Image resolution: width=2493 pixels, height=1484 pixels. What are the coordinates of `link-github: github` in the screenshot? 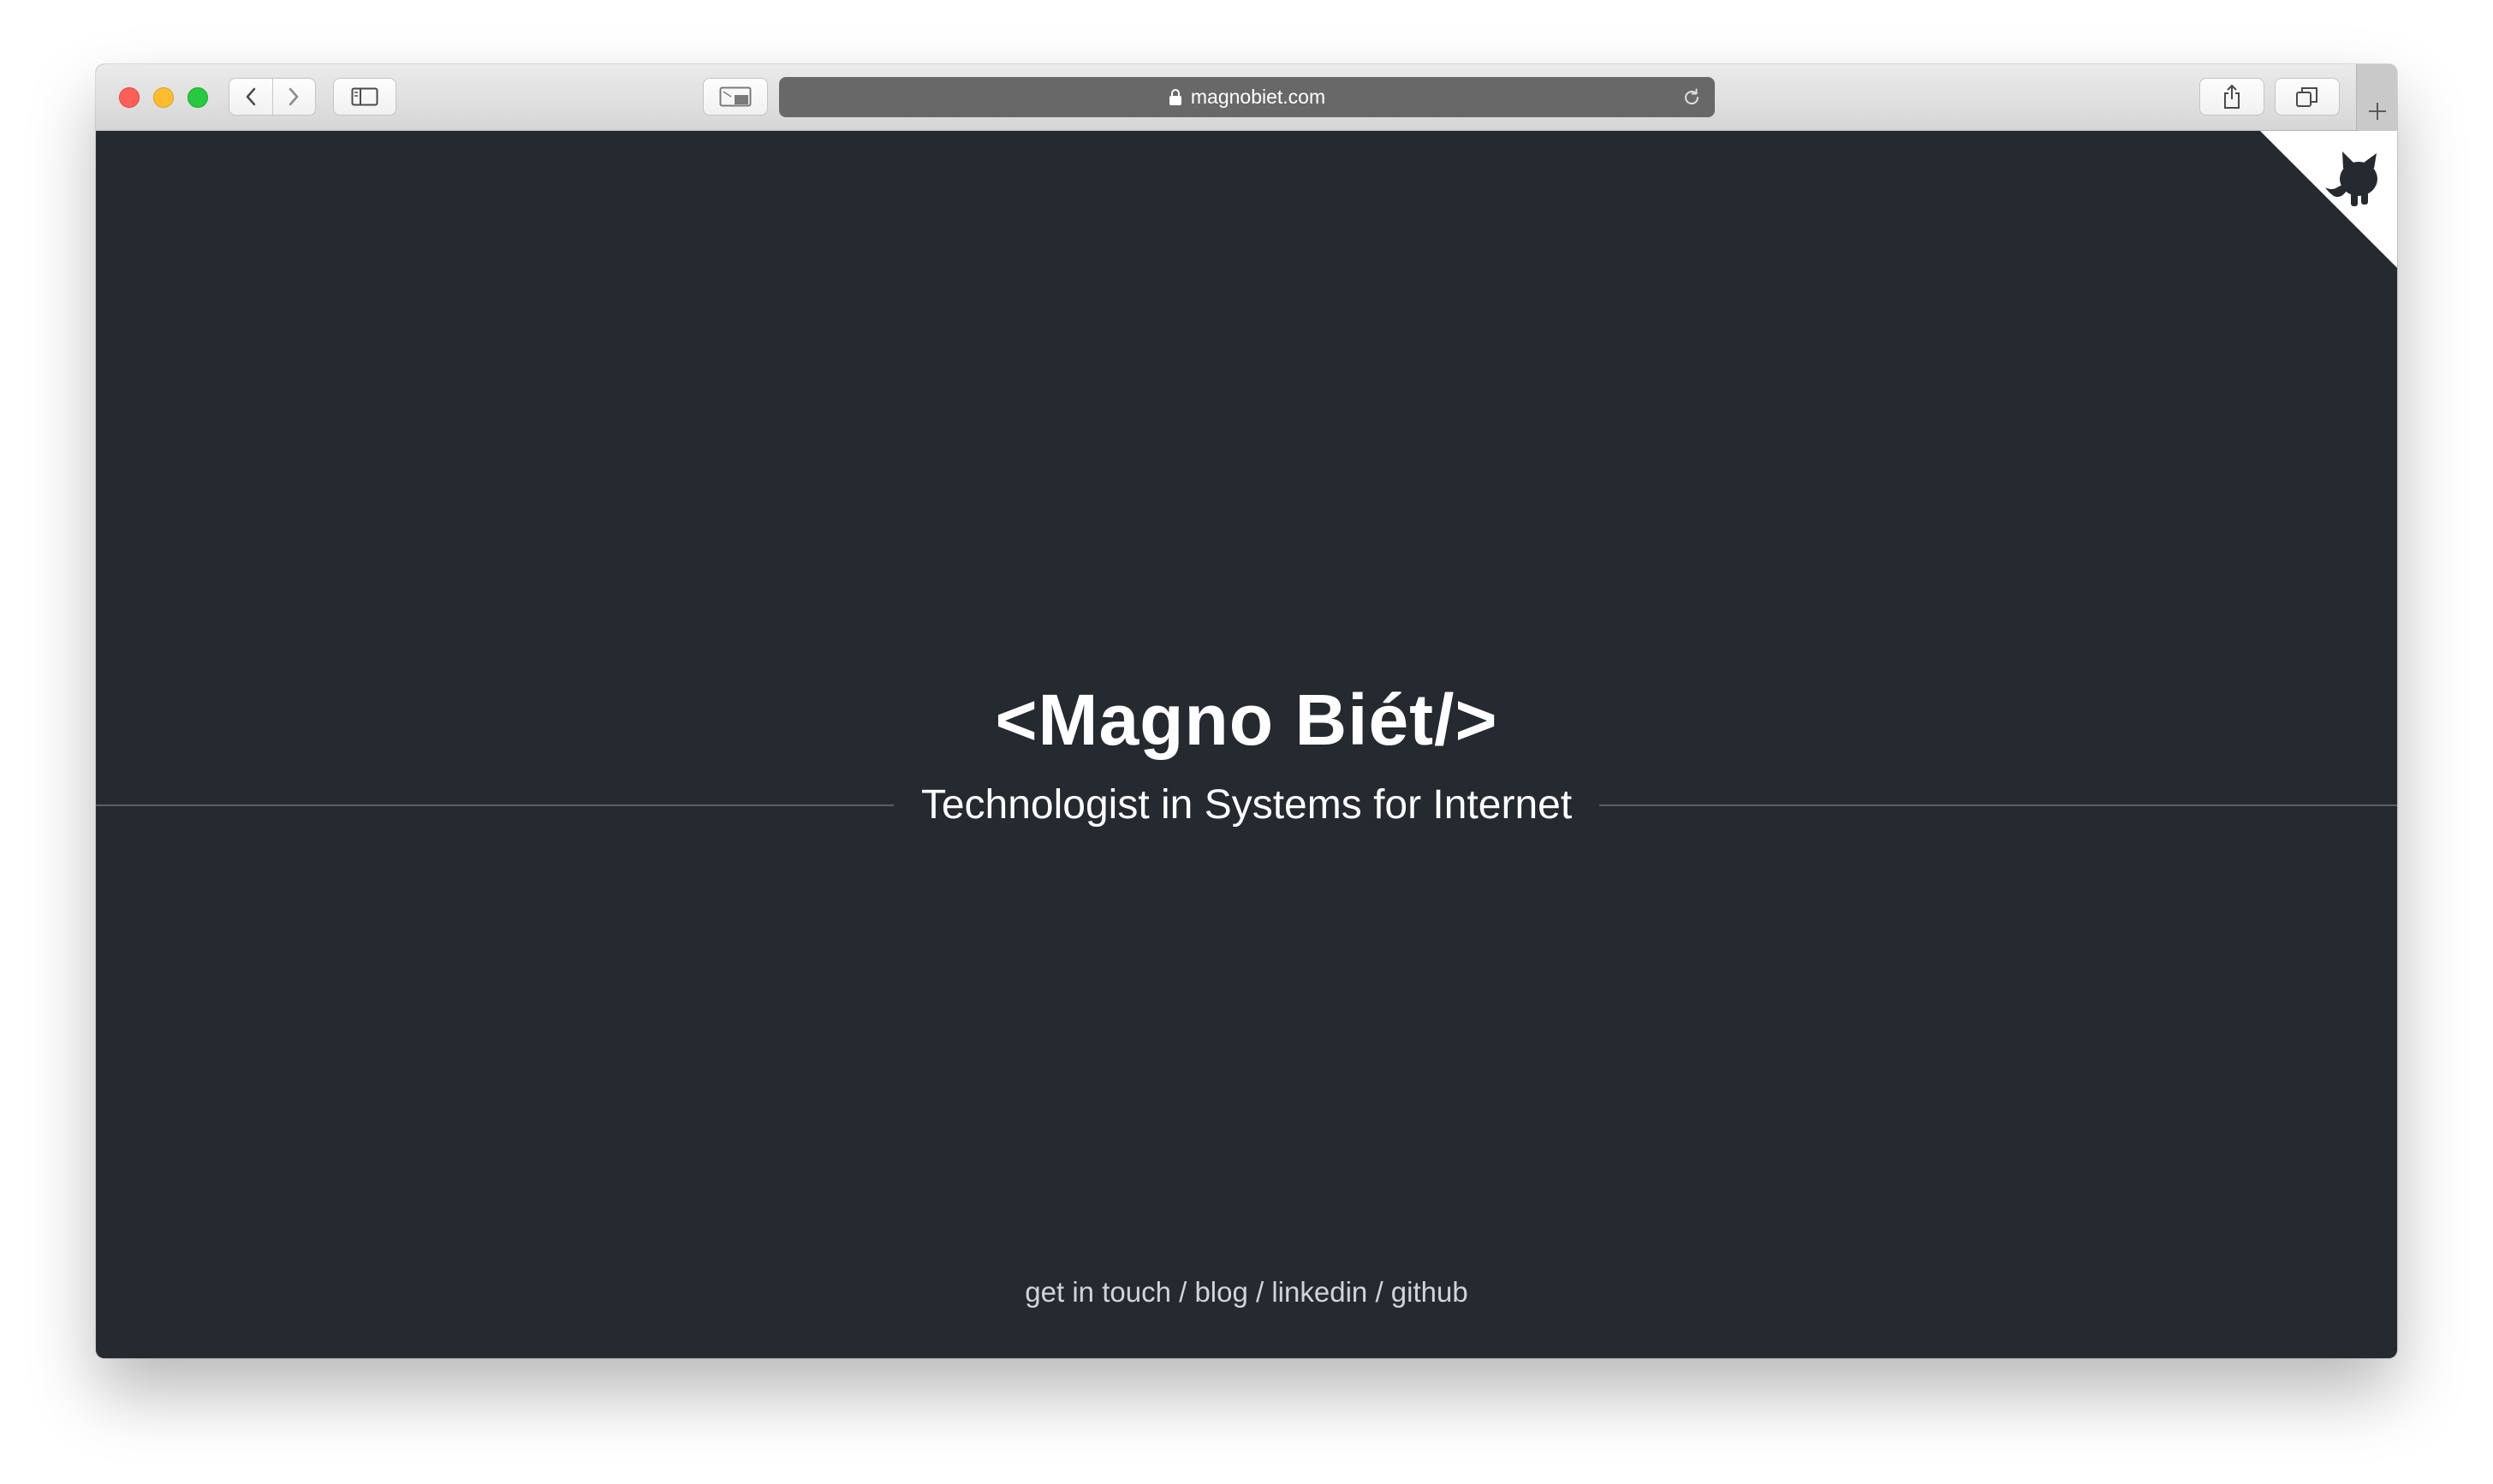 It's located at (1429, 1292).